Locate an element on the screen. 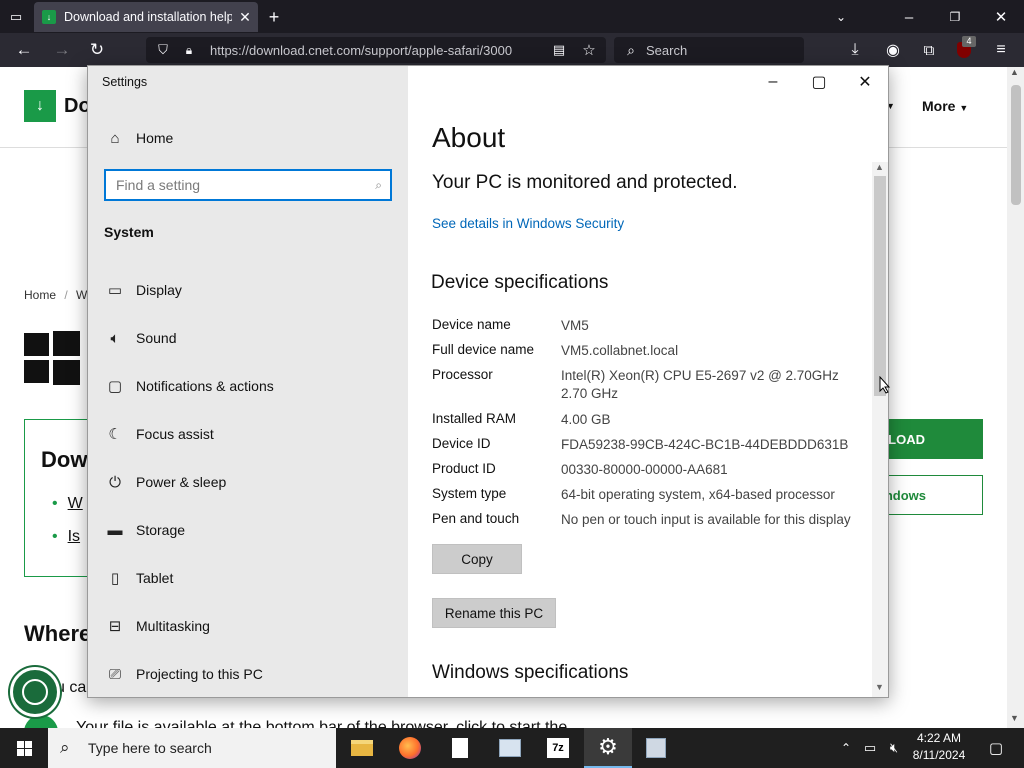 This screenshot has width=1024, height=768. account-icon: ◉ is located at coordinates (893, 50).